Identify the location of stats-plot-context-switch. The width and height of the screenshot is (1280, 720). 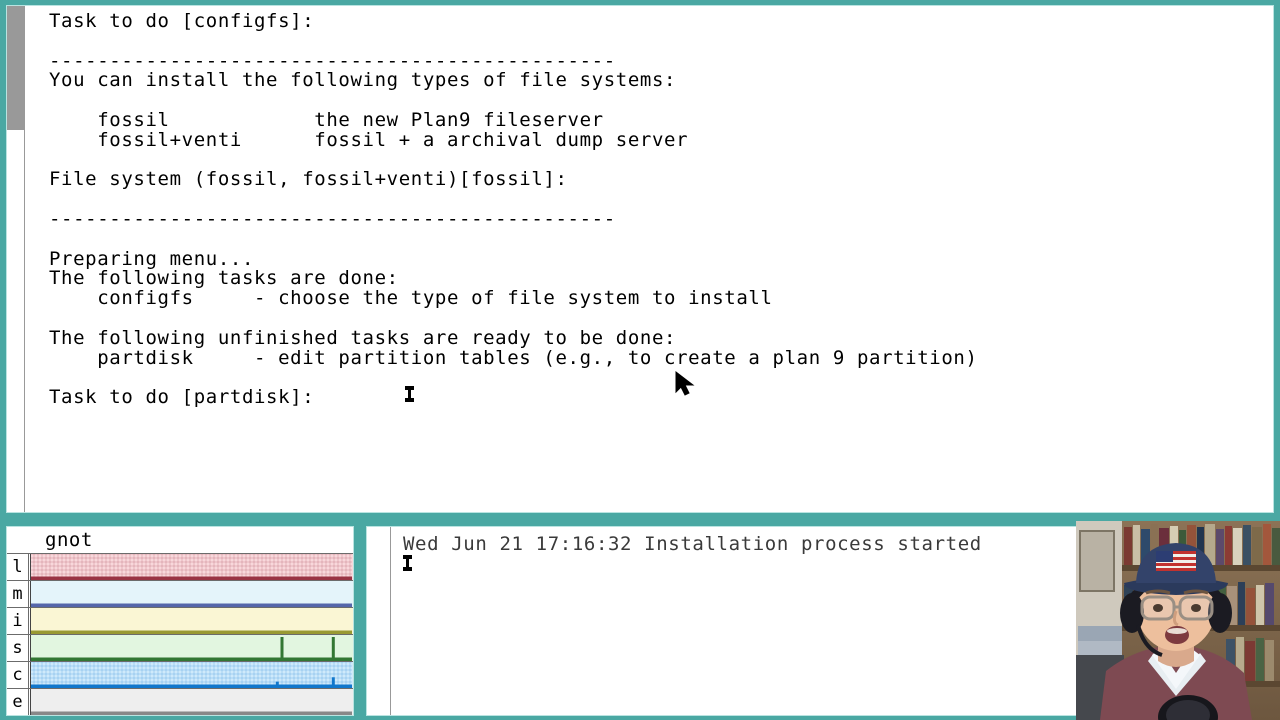
(191, 675).